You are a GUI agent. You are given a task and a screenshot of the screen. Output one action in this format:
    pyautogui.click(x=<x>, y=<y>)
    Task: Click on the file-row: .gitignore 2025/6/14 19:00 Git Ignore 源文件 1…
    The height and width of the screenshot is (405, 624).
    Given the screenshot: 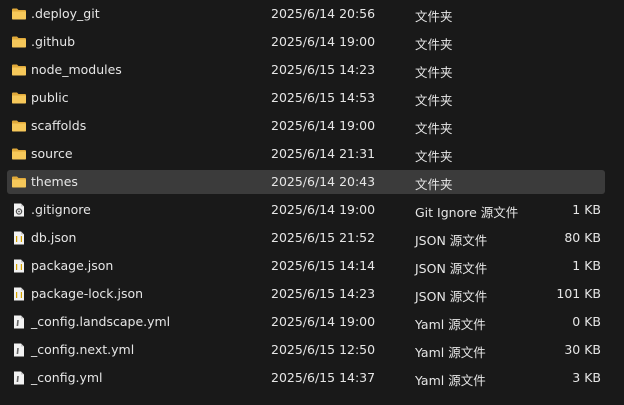 What is the action you would take?
    pyautogui.click(x=306, y=210)
    